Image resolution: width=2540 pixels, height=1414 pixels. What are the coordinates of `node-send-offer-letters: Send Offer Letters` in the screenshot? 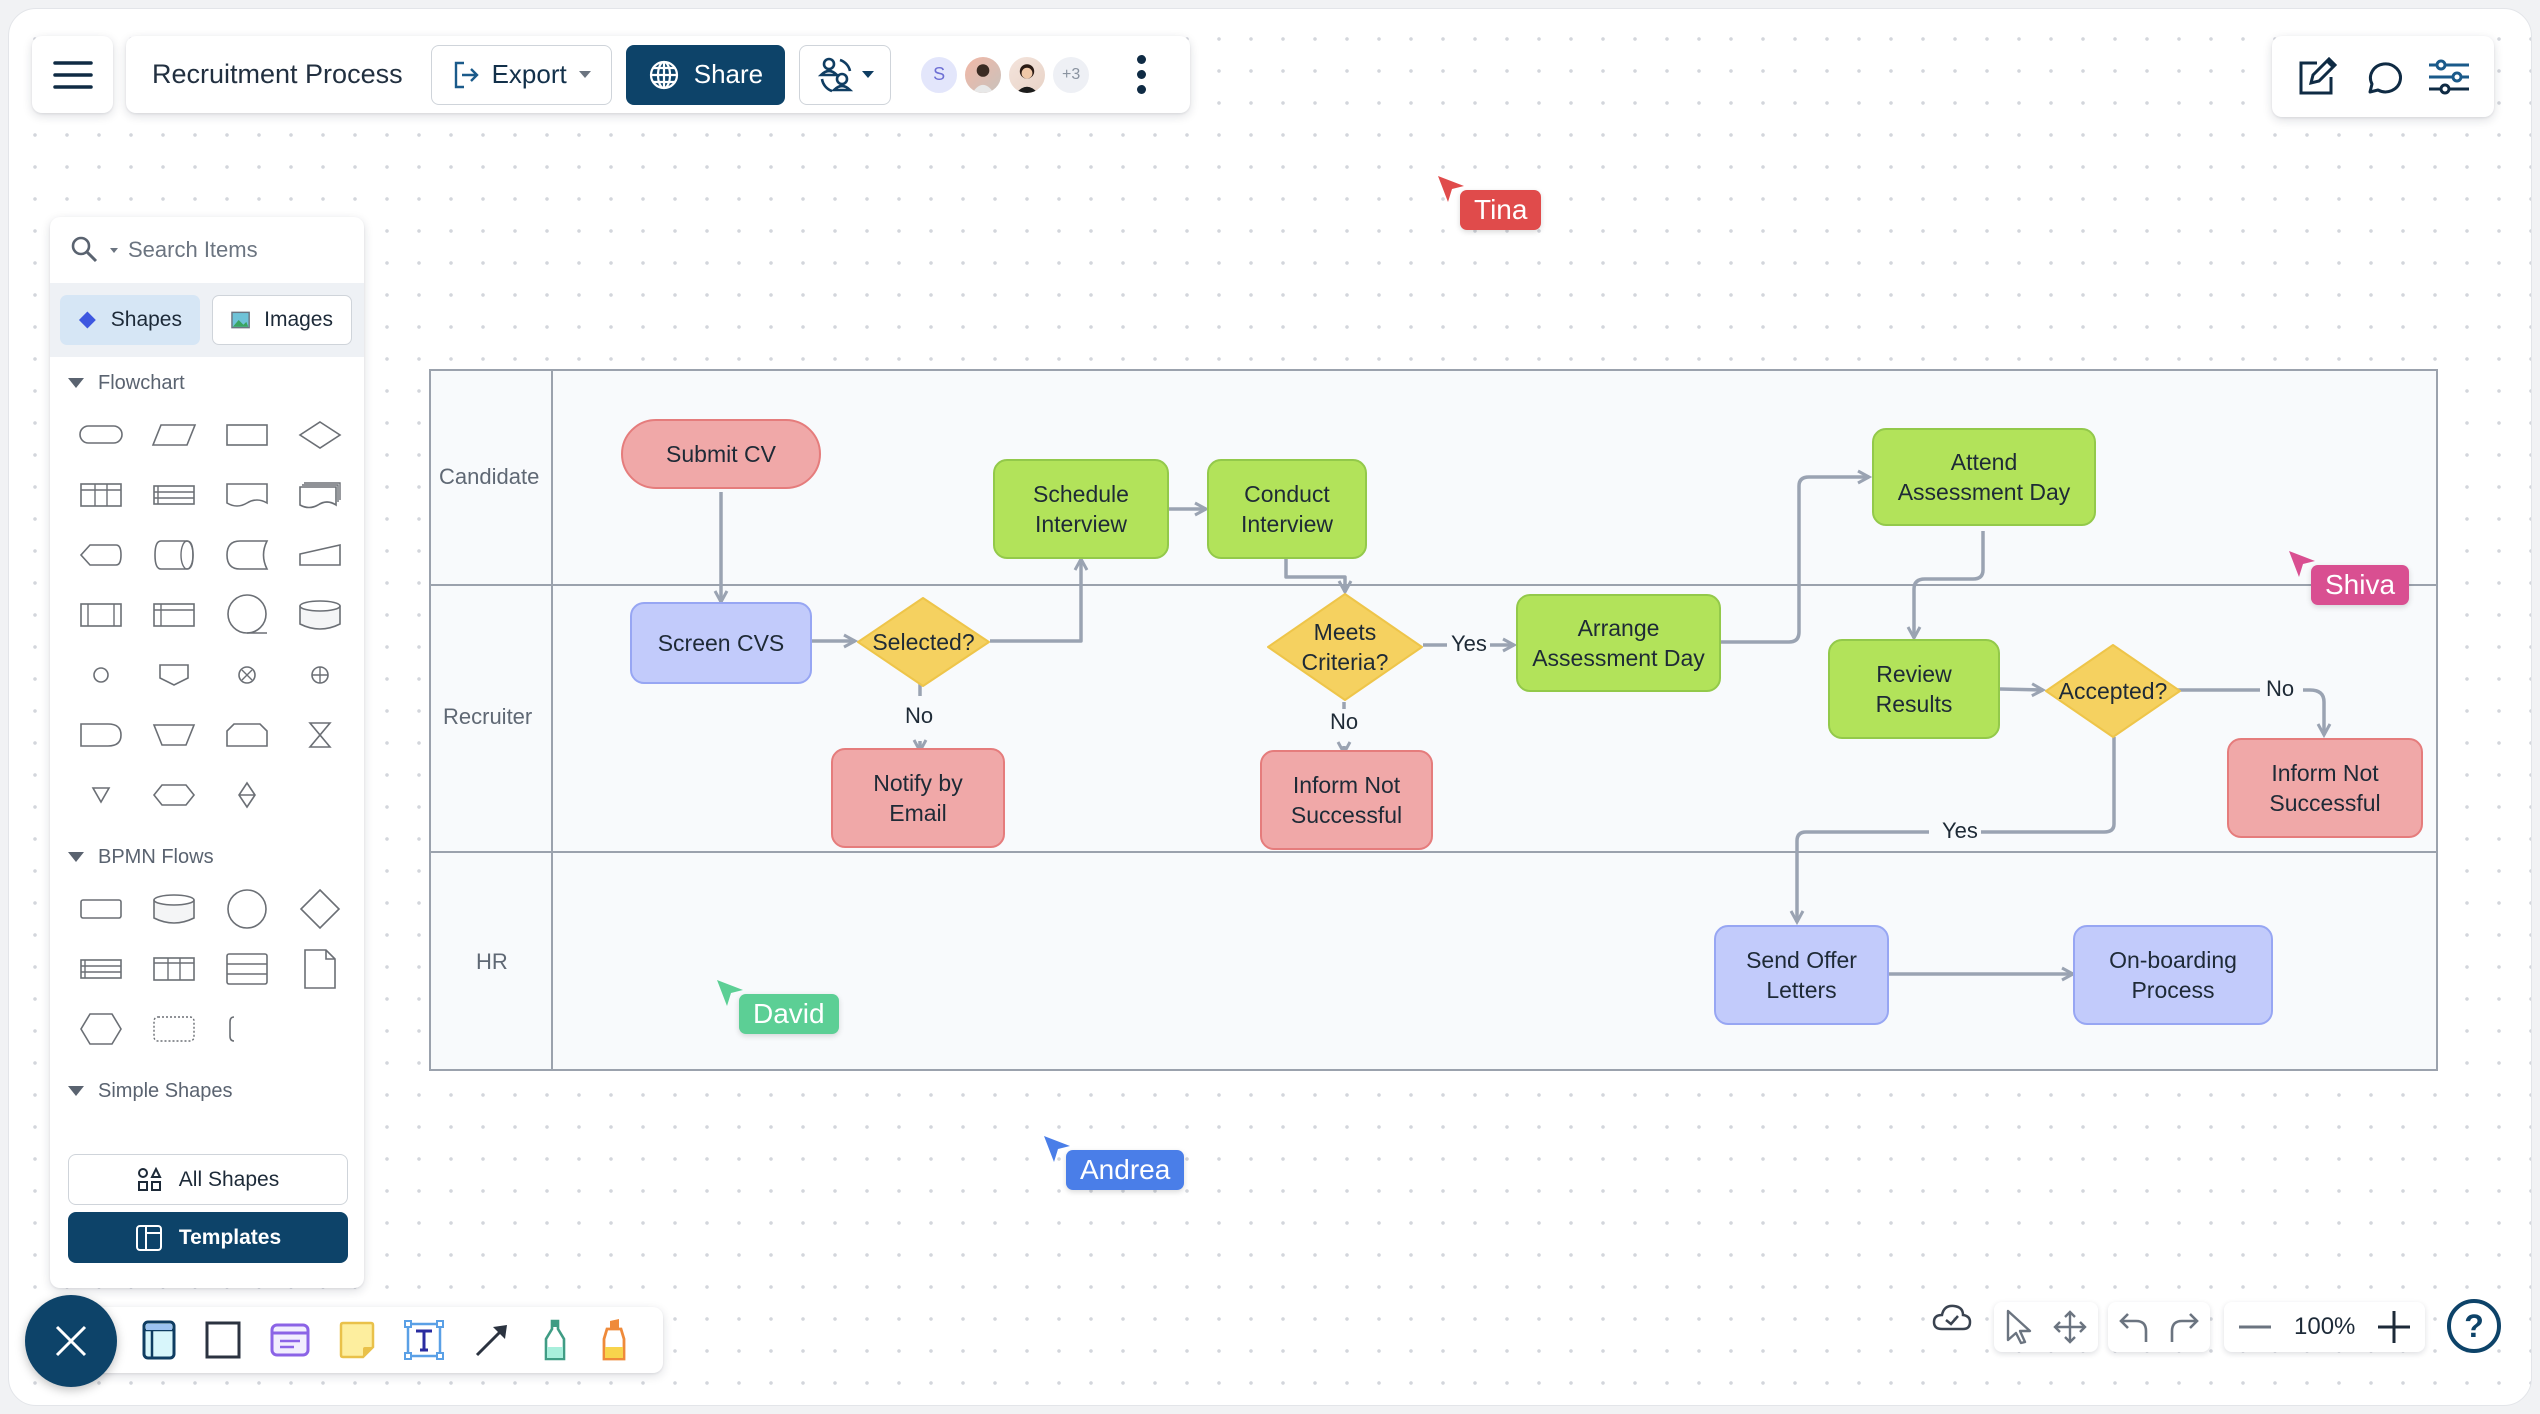 It's located at (1801, 975).